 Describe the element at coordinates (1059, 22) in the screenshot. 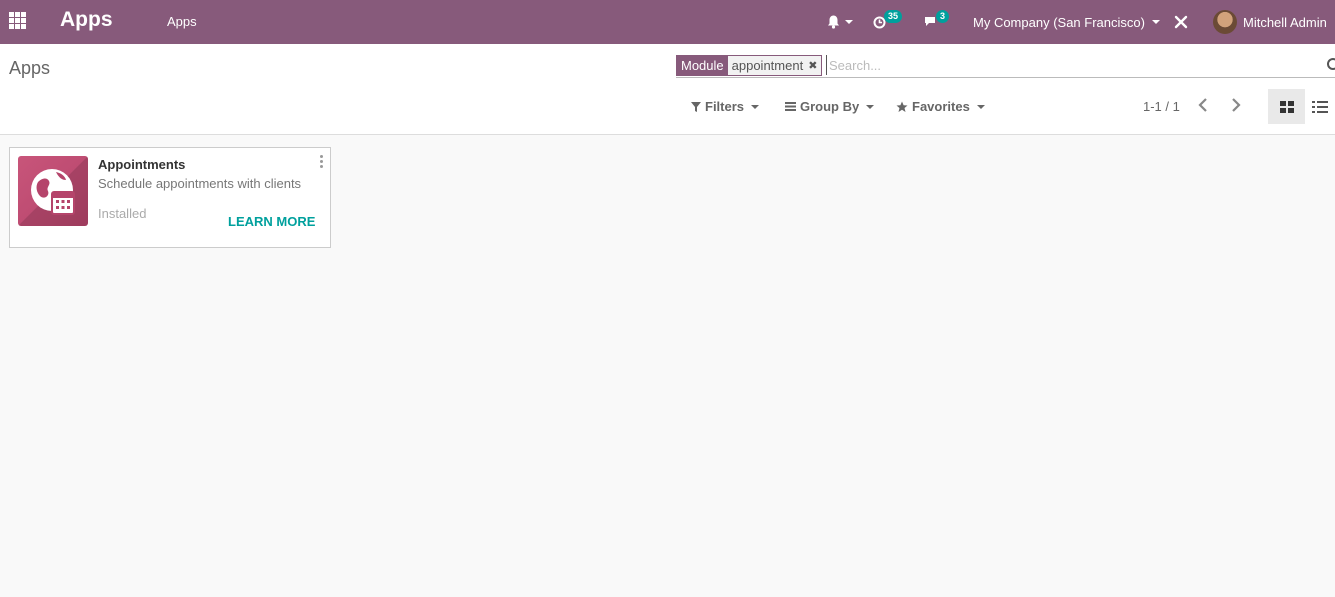

I see `company-name: My Company (San Francisco)` at that location.